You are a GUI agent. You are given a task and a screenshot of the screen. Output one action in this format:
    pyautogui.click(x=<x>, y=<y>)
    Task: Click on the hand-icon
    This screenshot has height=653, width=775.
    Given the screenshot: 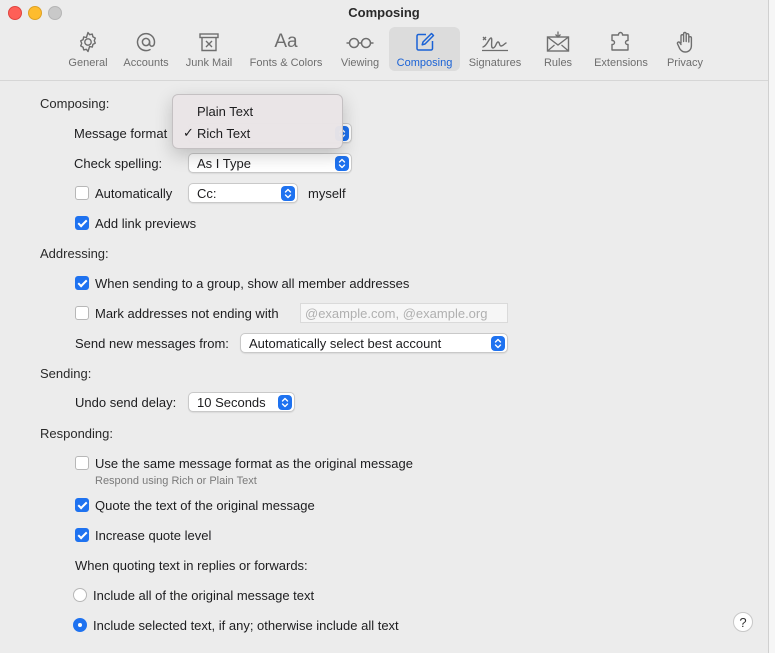 What is the action you would take?
    pyautogui.click(x=684, y=42)
    